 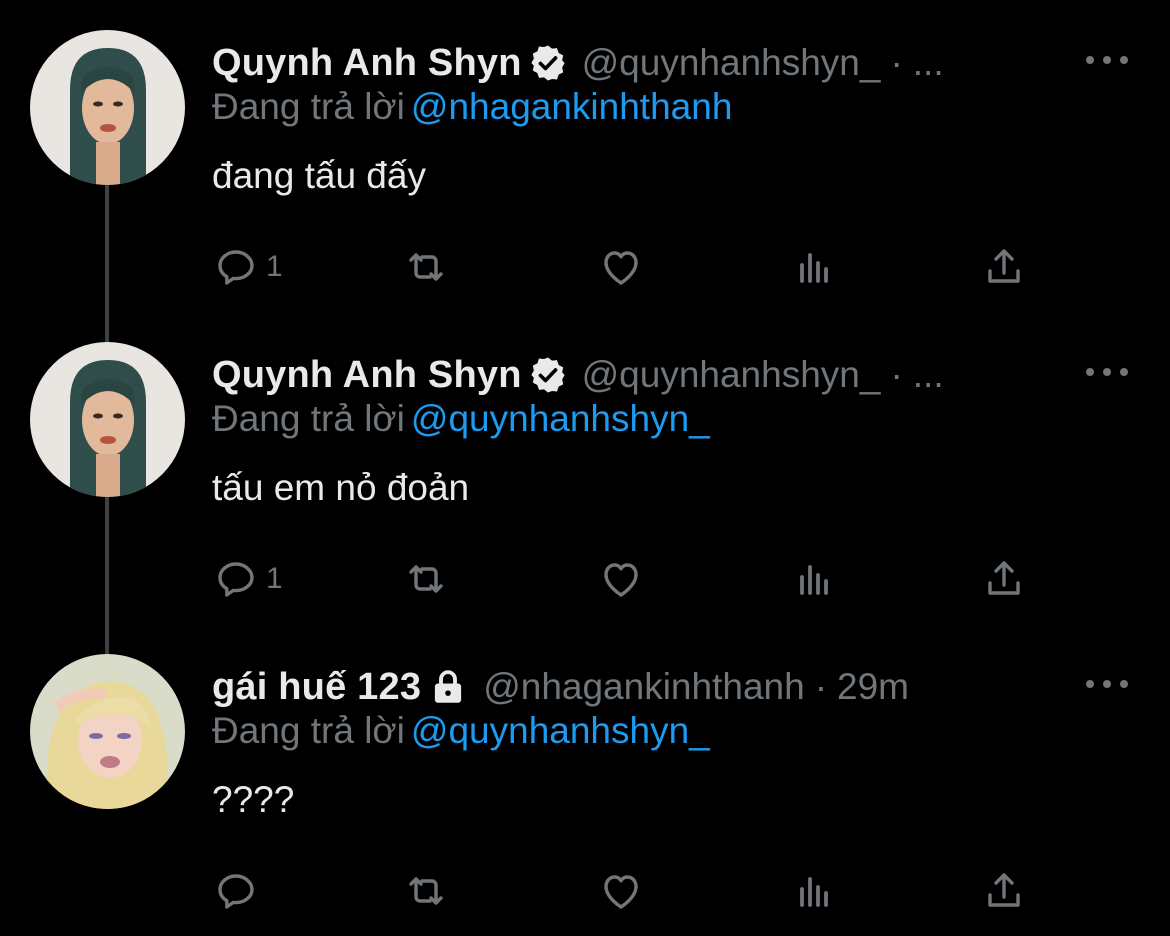 I want to click on timestamp: 29m, so click(x=873, y=687).